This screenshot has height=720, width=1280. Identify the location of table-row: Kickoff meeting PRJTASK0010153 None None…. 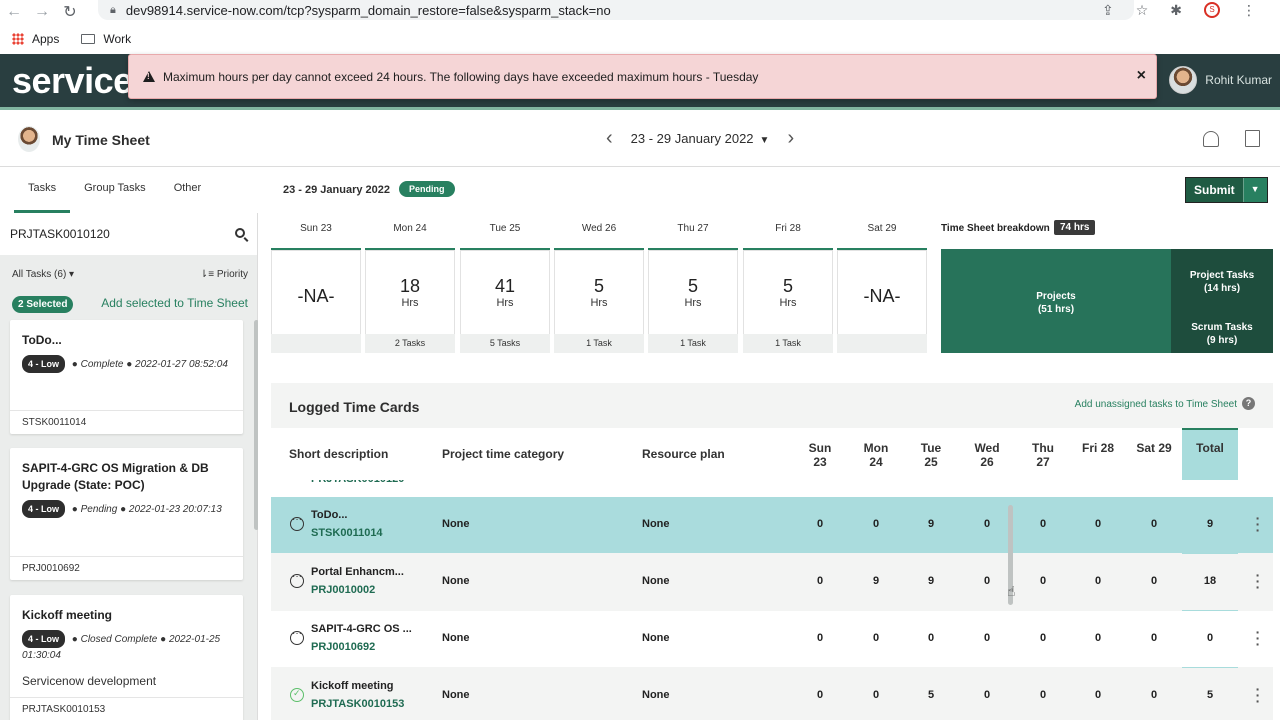
(772, 694).